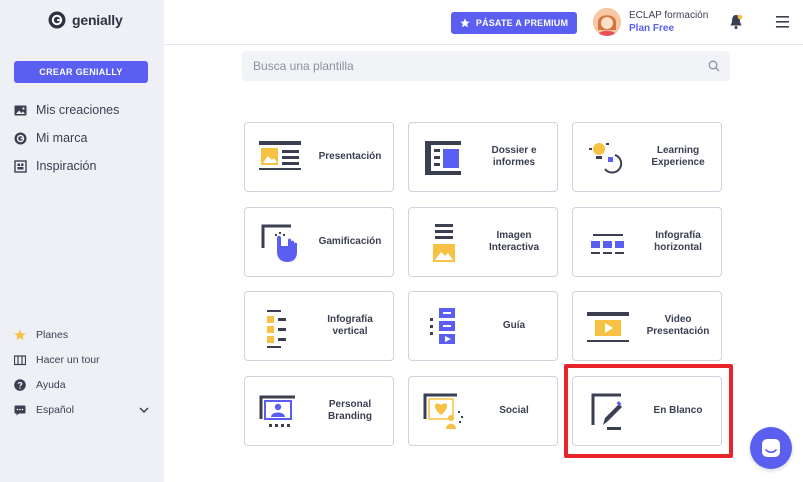 The width and height of the screenshot is (803, 482). Describe the element at coordinates (444, 243) in the screenshot. I see `interactive-image-icon` at that location.